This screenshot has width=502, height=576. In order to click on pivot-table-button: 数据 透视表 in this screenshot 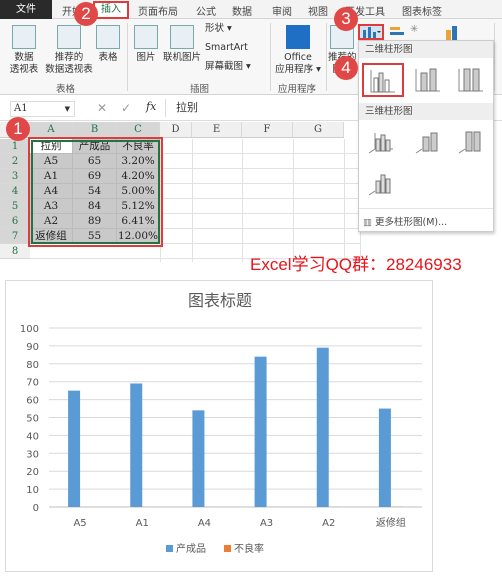, I will do `click(24, 50)`.